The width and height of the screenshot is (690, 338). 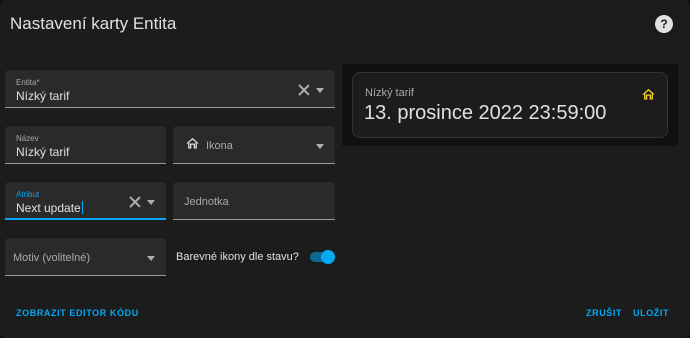 I want to click on icon-picker-placeholder: Ikona, so click(x=219, y=146).